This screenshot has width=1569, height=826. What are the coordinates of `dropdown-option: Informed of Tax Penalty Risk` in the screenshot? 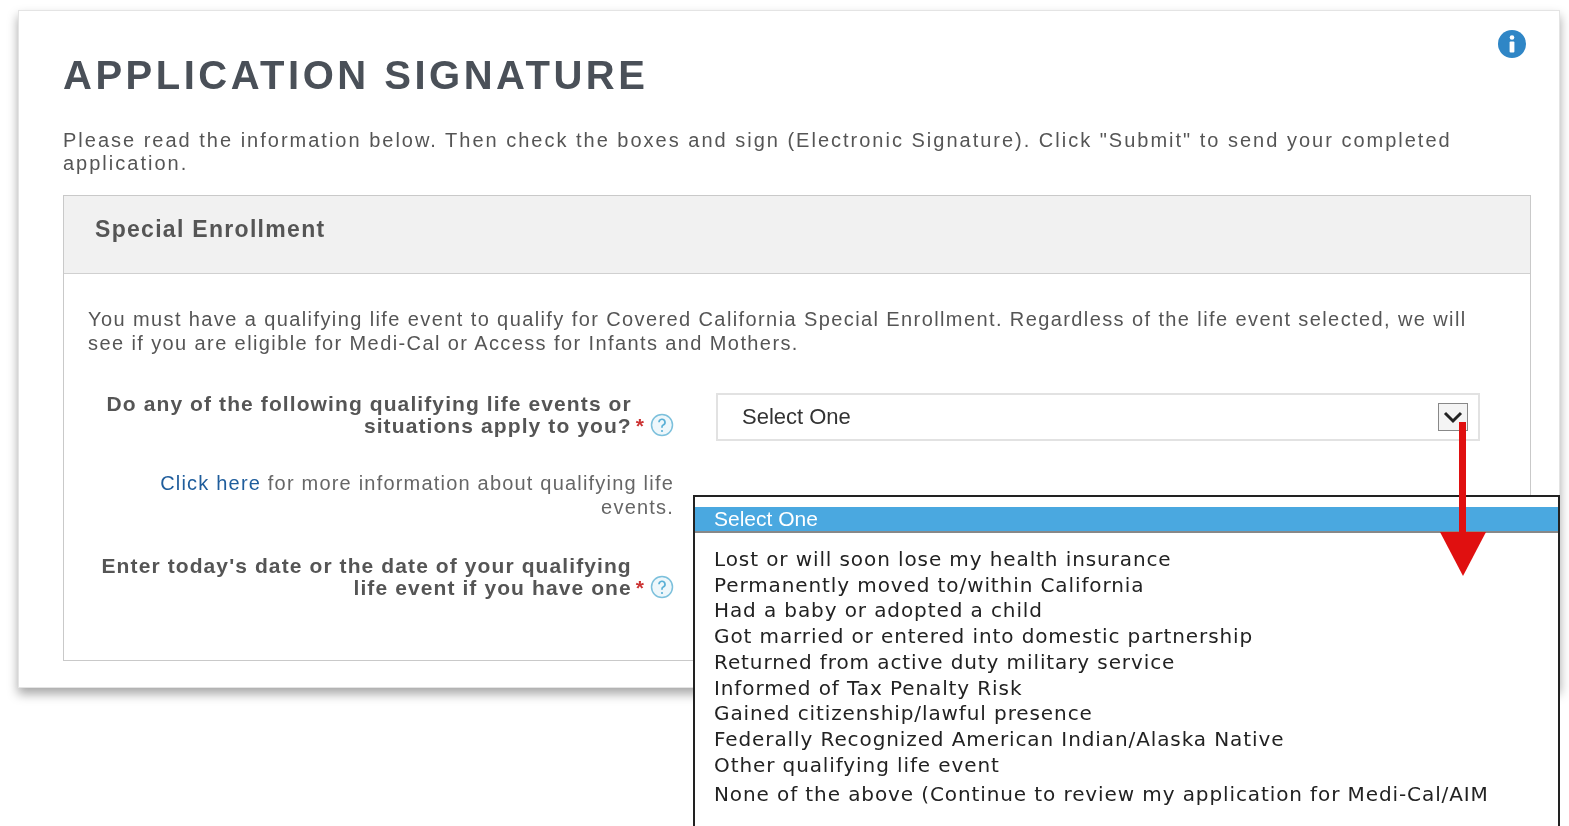 It's located at (1126, 688).